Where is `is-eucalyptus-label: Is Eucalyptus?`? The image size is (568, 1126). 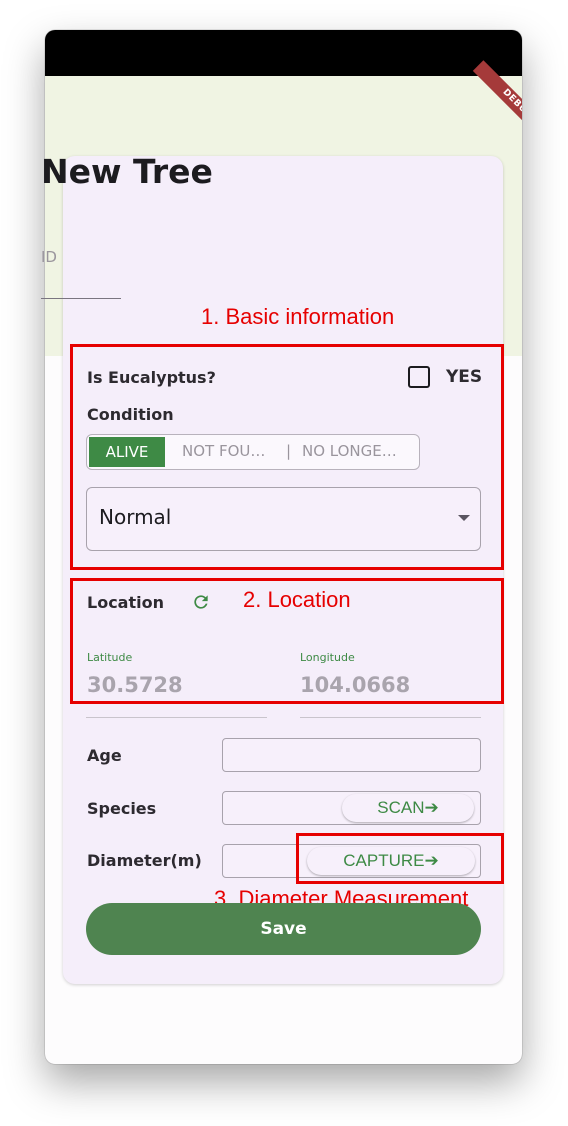
is-eucalyptus-label: Is Eucalyptus? is located at coordinates (151, 377).